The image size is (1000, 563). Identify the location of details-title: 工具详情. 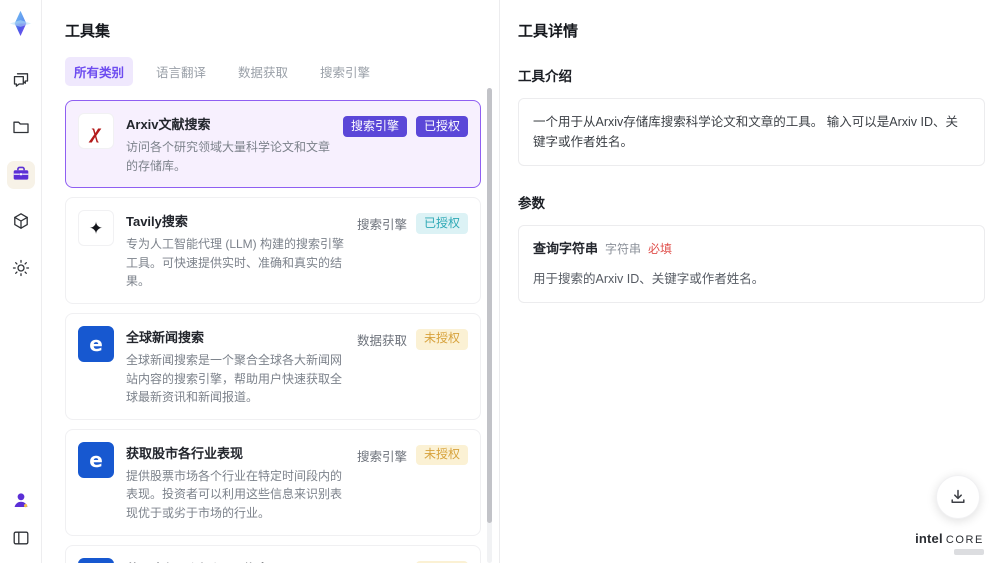
(548, 31).